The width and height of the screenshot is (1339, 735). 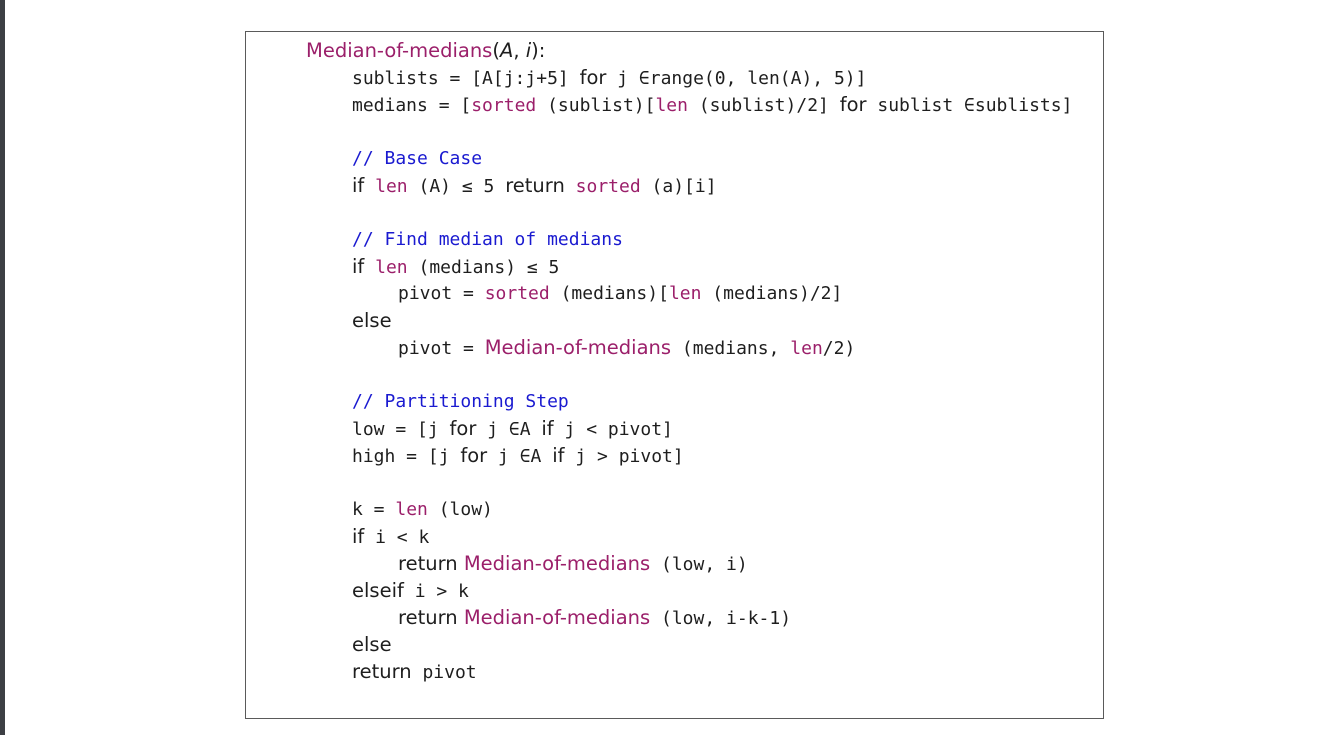 What do you see at coordinates (519, 50) in the screenshot?
I see `params-sep: ,` at bounding box center [519, 50].